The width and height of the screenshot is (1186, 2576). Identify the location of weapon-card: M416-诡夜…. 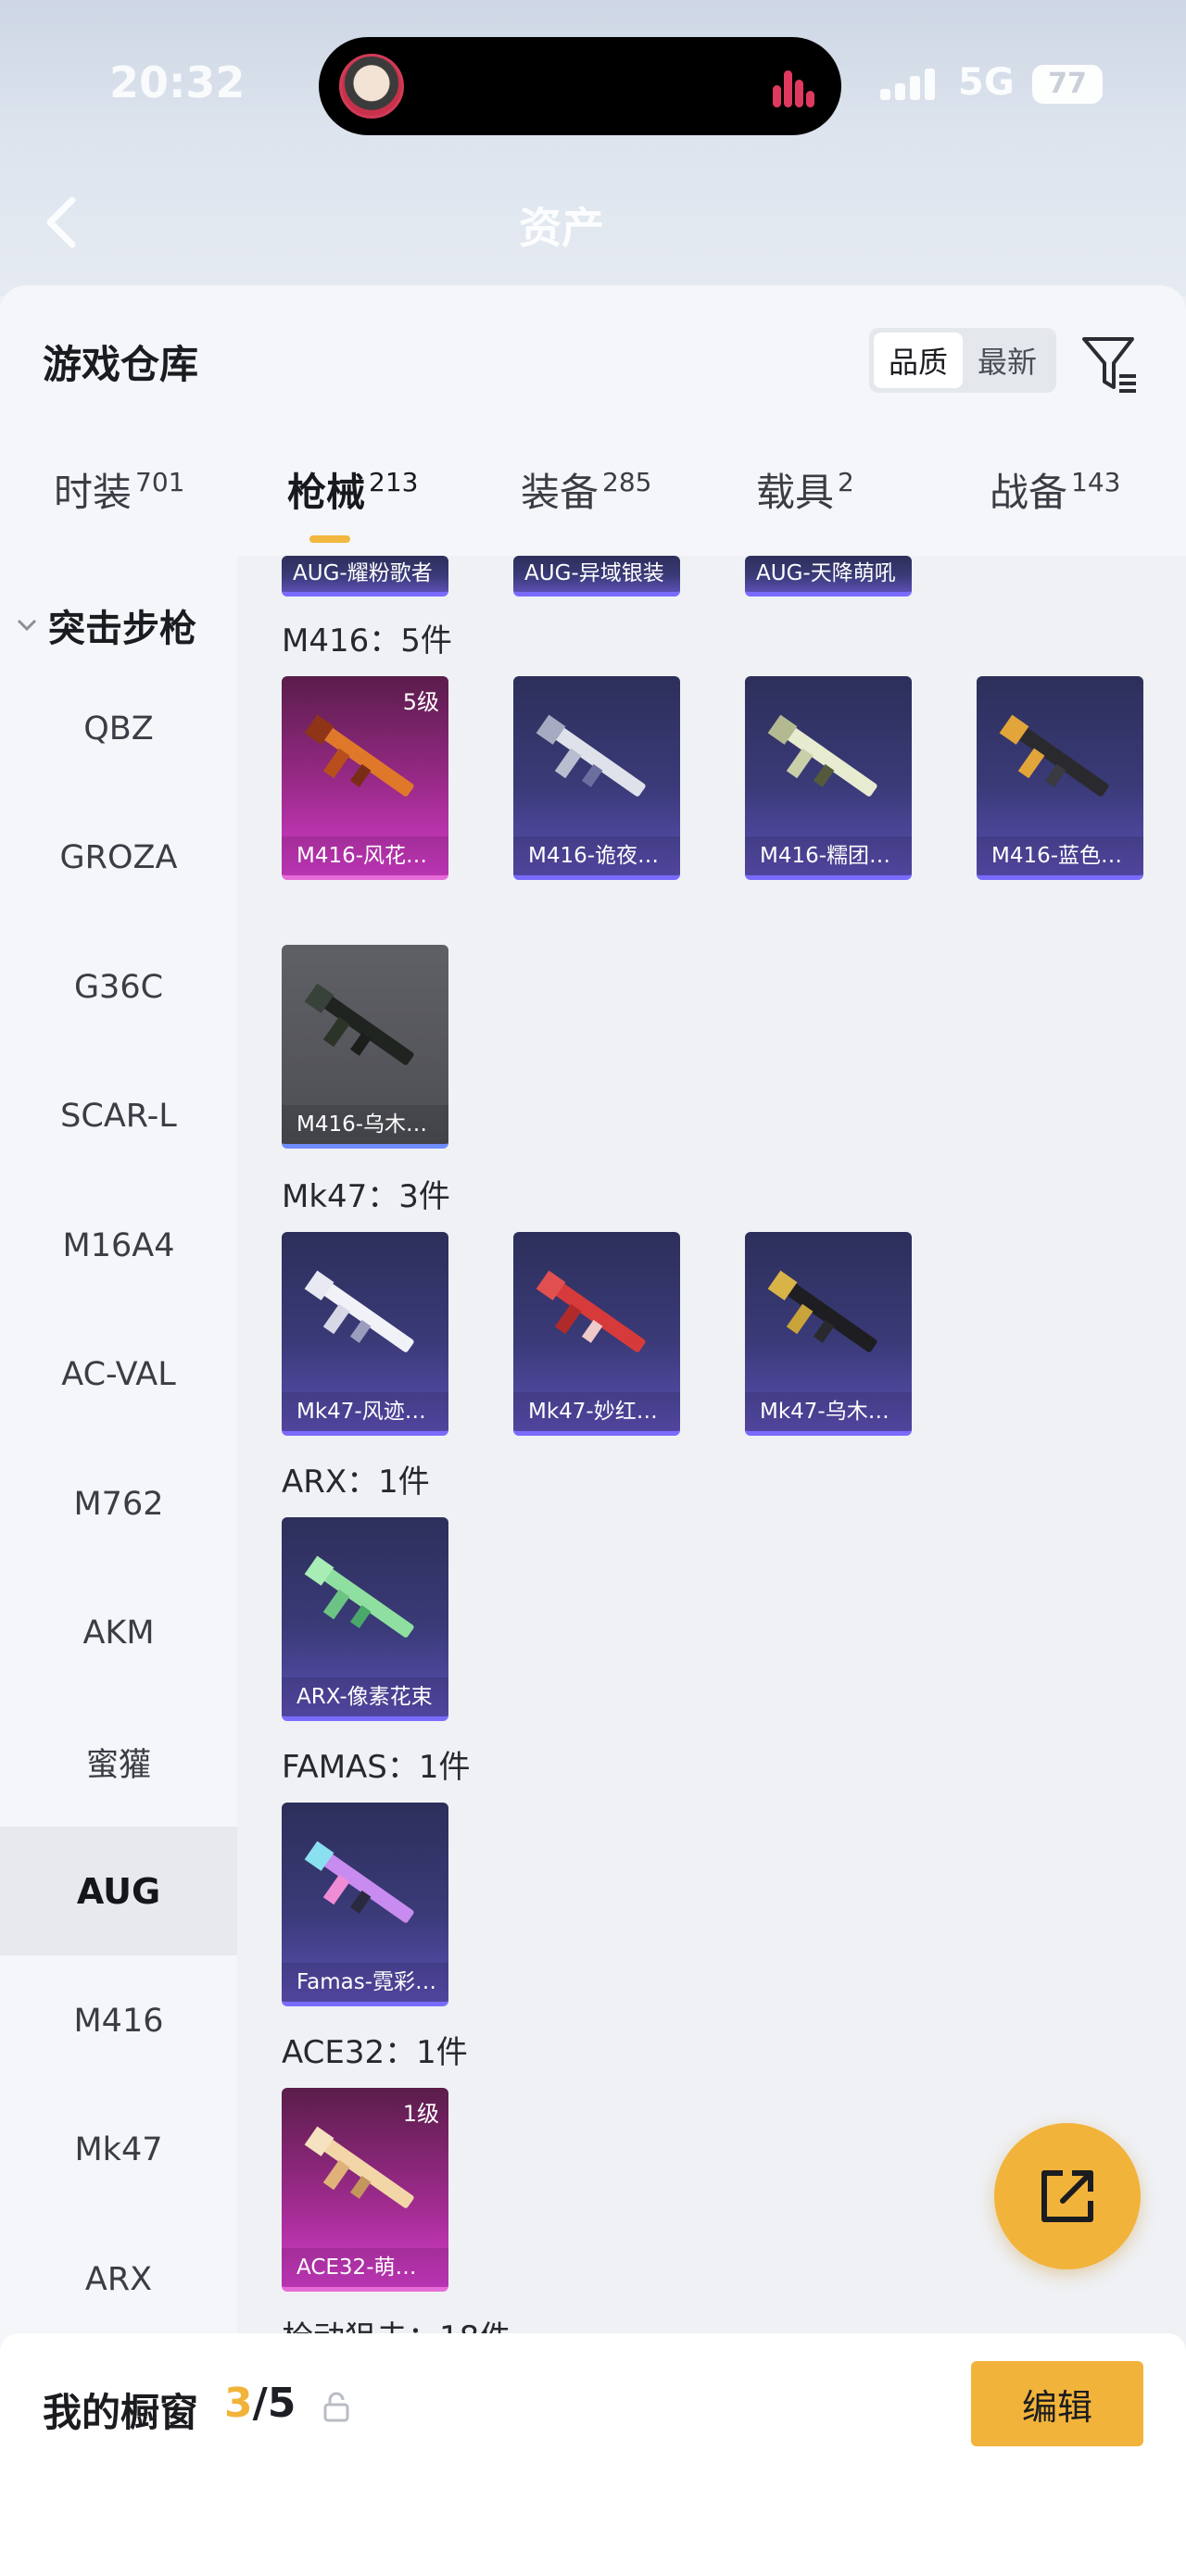
(596, 778).